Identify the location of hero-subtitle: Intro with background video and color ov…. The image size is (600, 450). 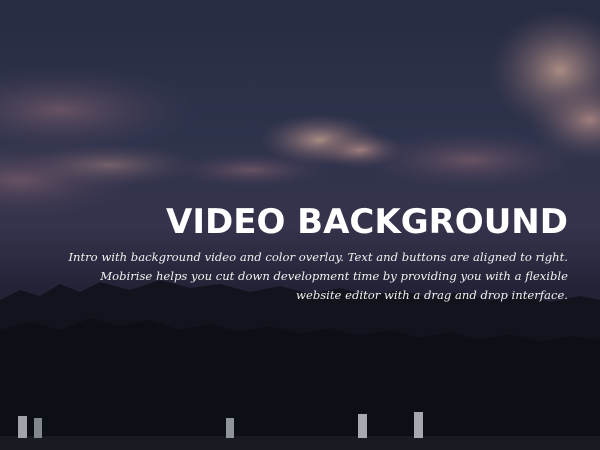
(298, 276).